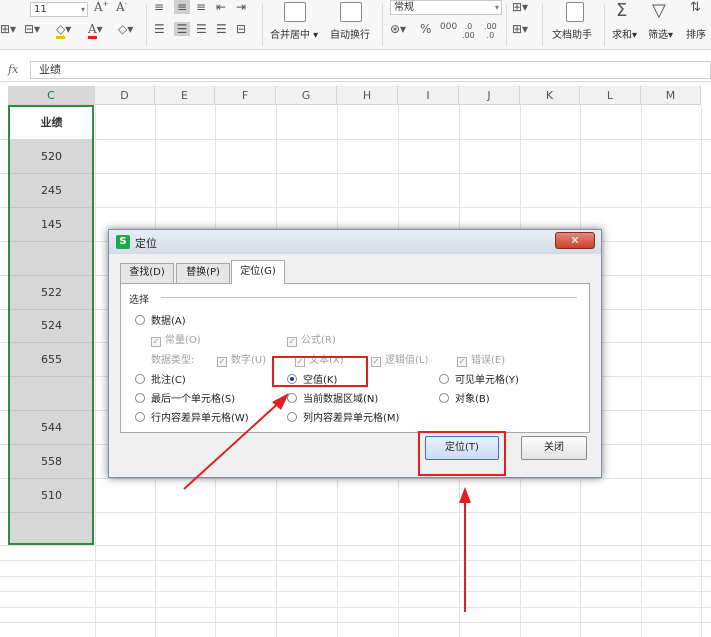 The image size is (711, 637). I want to click on arrow-annotations, so click(327, 502).